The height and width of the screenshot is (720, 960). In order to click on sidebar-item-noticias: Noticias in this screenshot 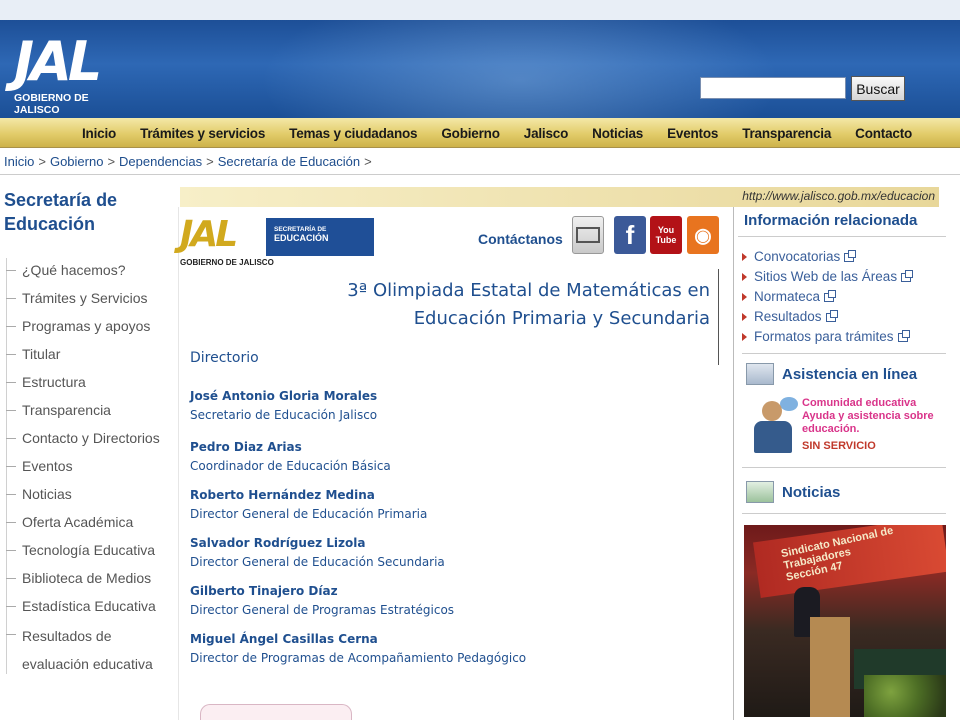, I will do `click(90, 496)`.